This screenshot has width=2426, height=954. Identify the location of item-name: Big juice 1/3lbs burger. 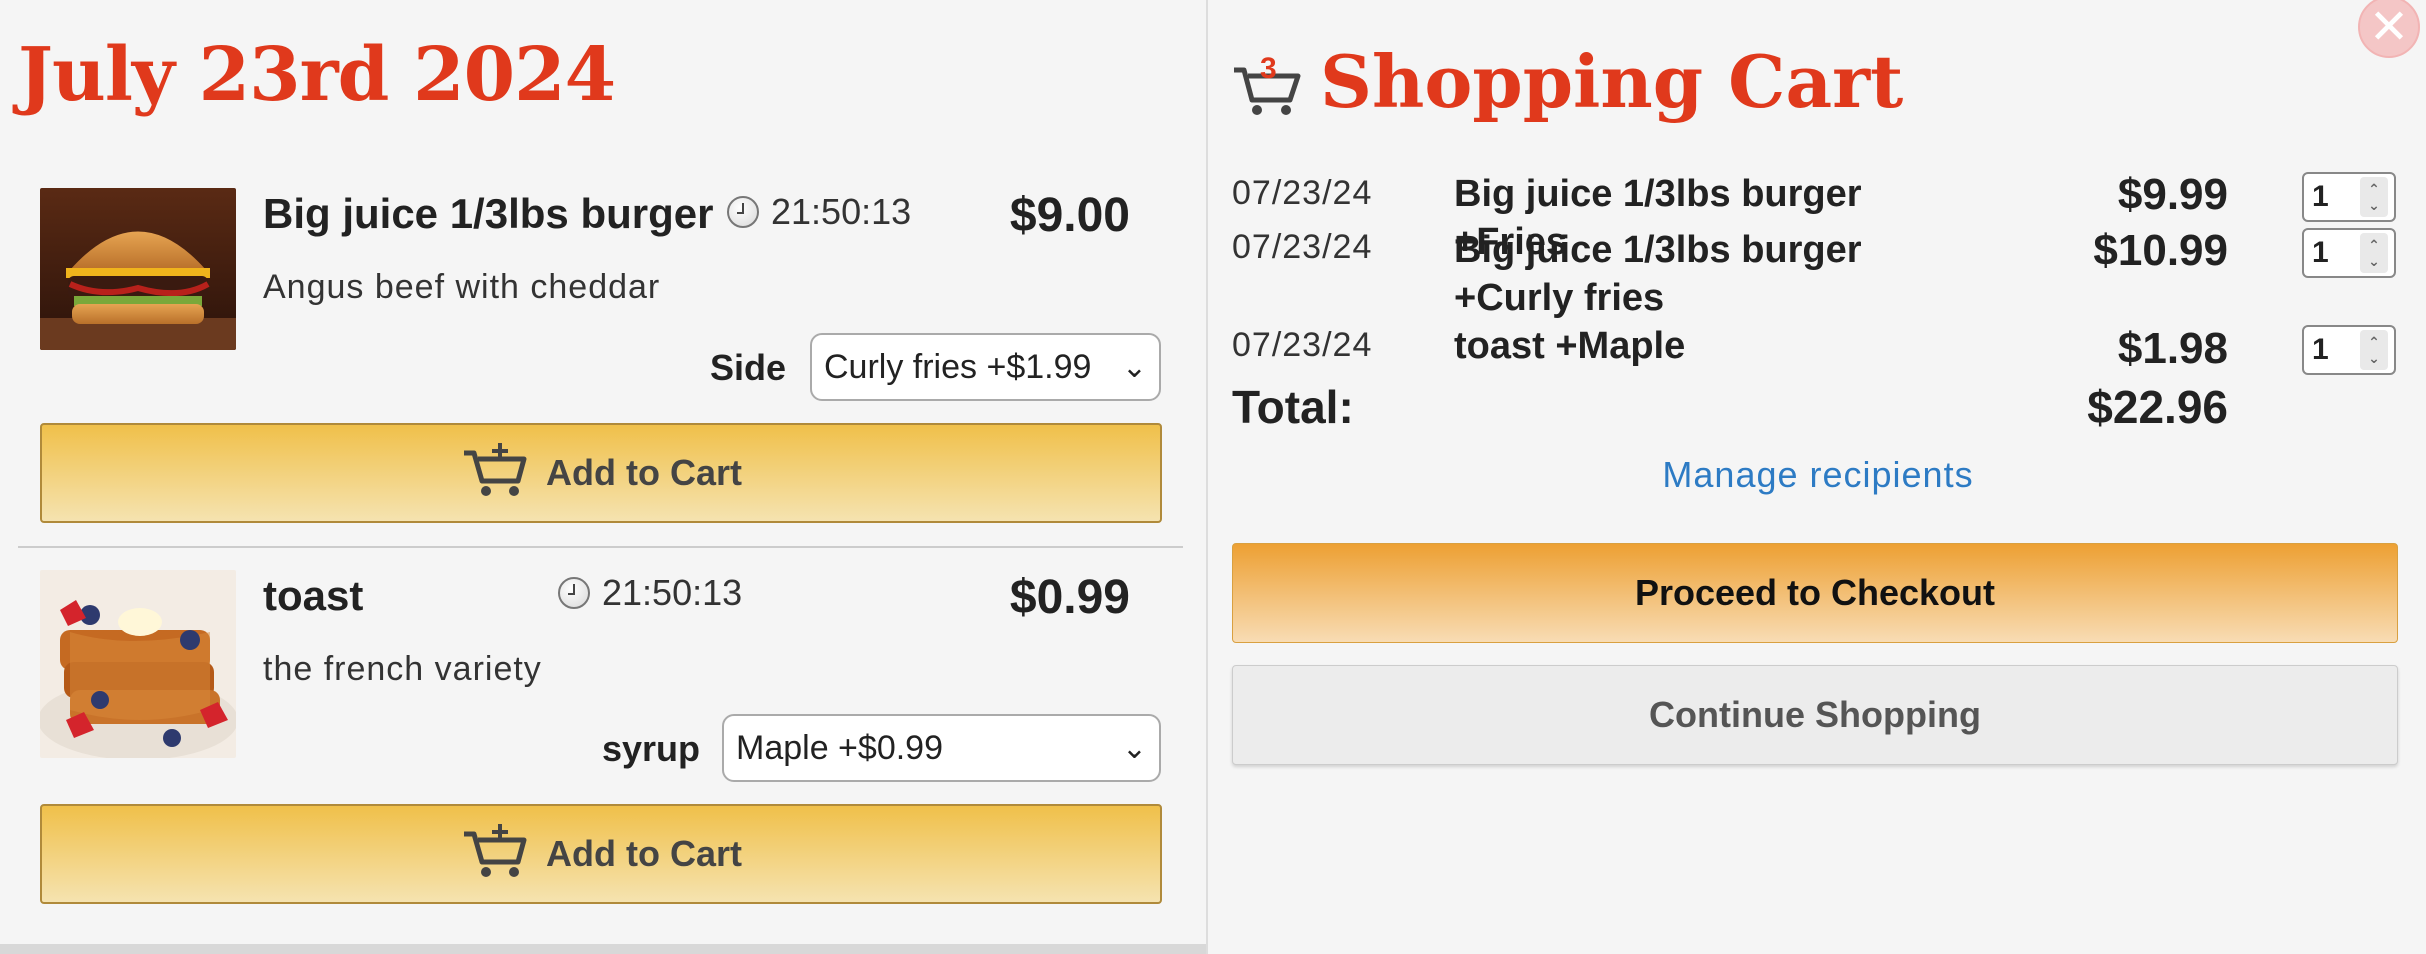
(488, 213).